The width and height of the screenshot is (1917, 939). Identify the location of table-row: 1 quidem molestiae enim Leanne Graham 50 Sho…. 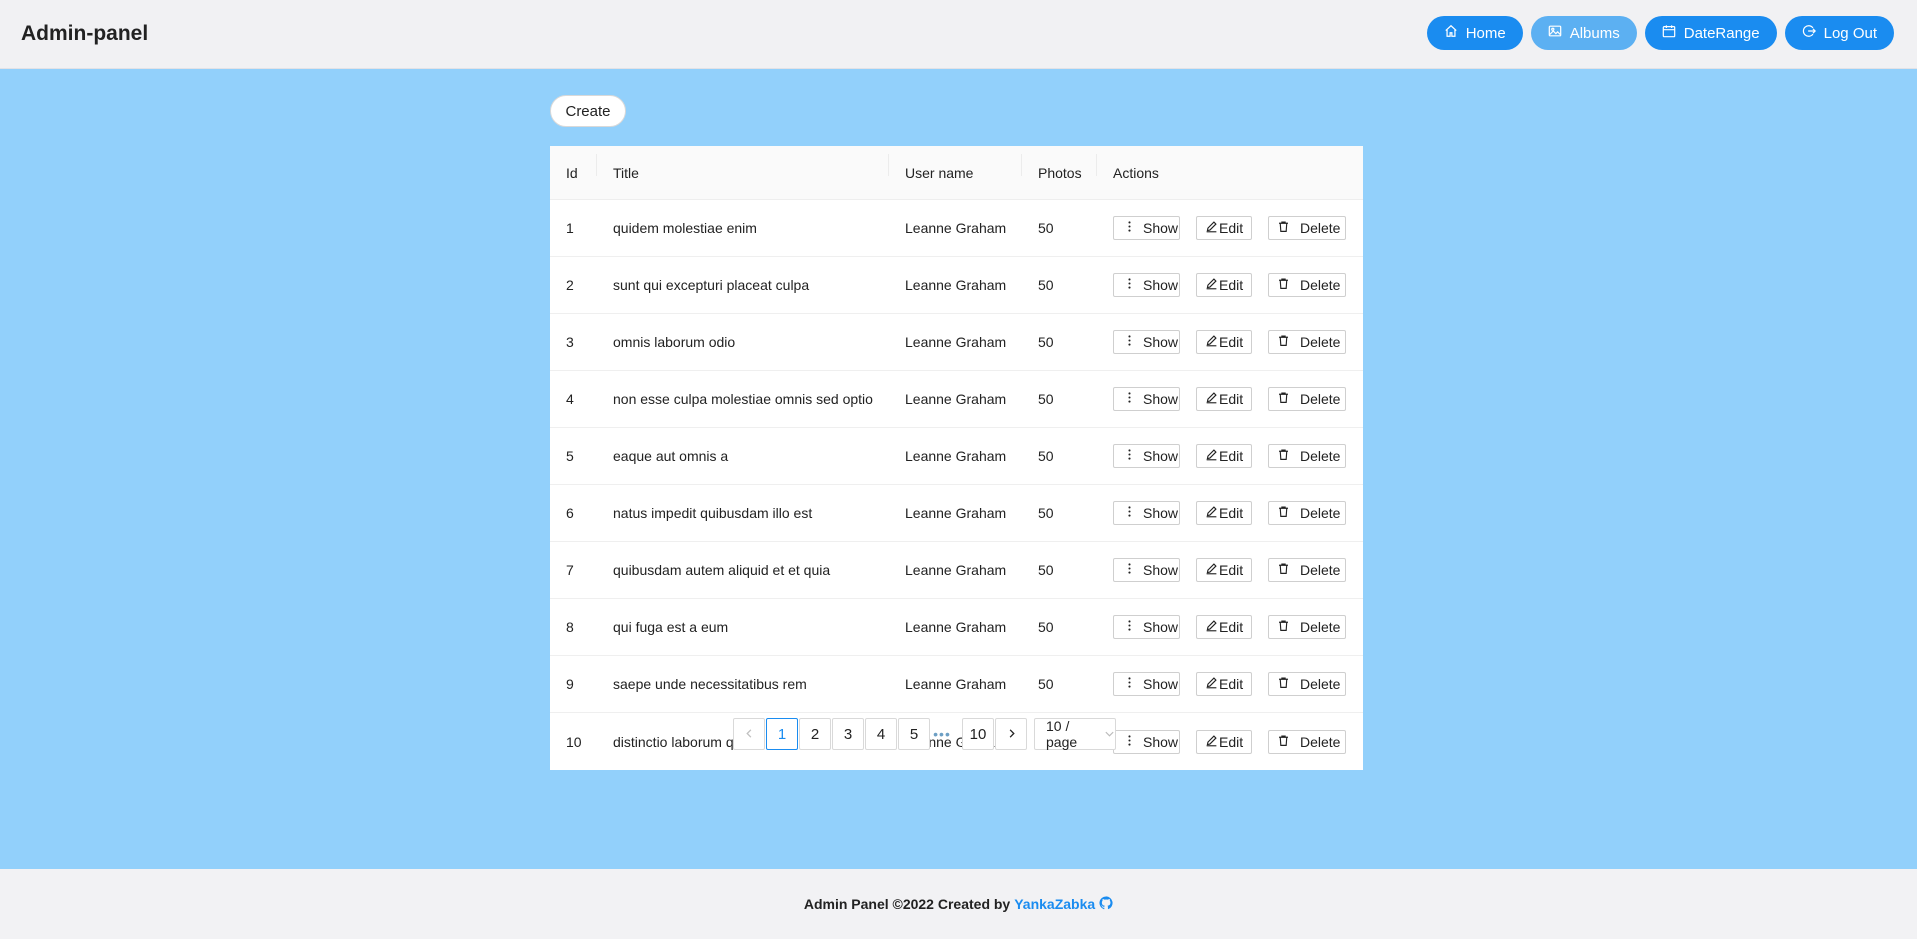
(956, 228).